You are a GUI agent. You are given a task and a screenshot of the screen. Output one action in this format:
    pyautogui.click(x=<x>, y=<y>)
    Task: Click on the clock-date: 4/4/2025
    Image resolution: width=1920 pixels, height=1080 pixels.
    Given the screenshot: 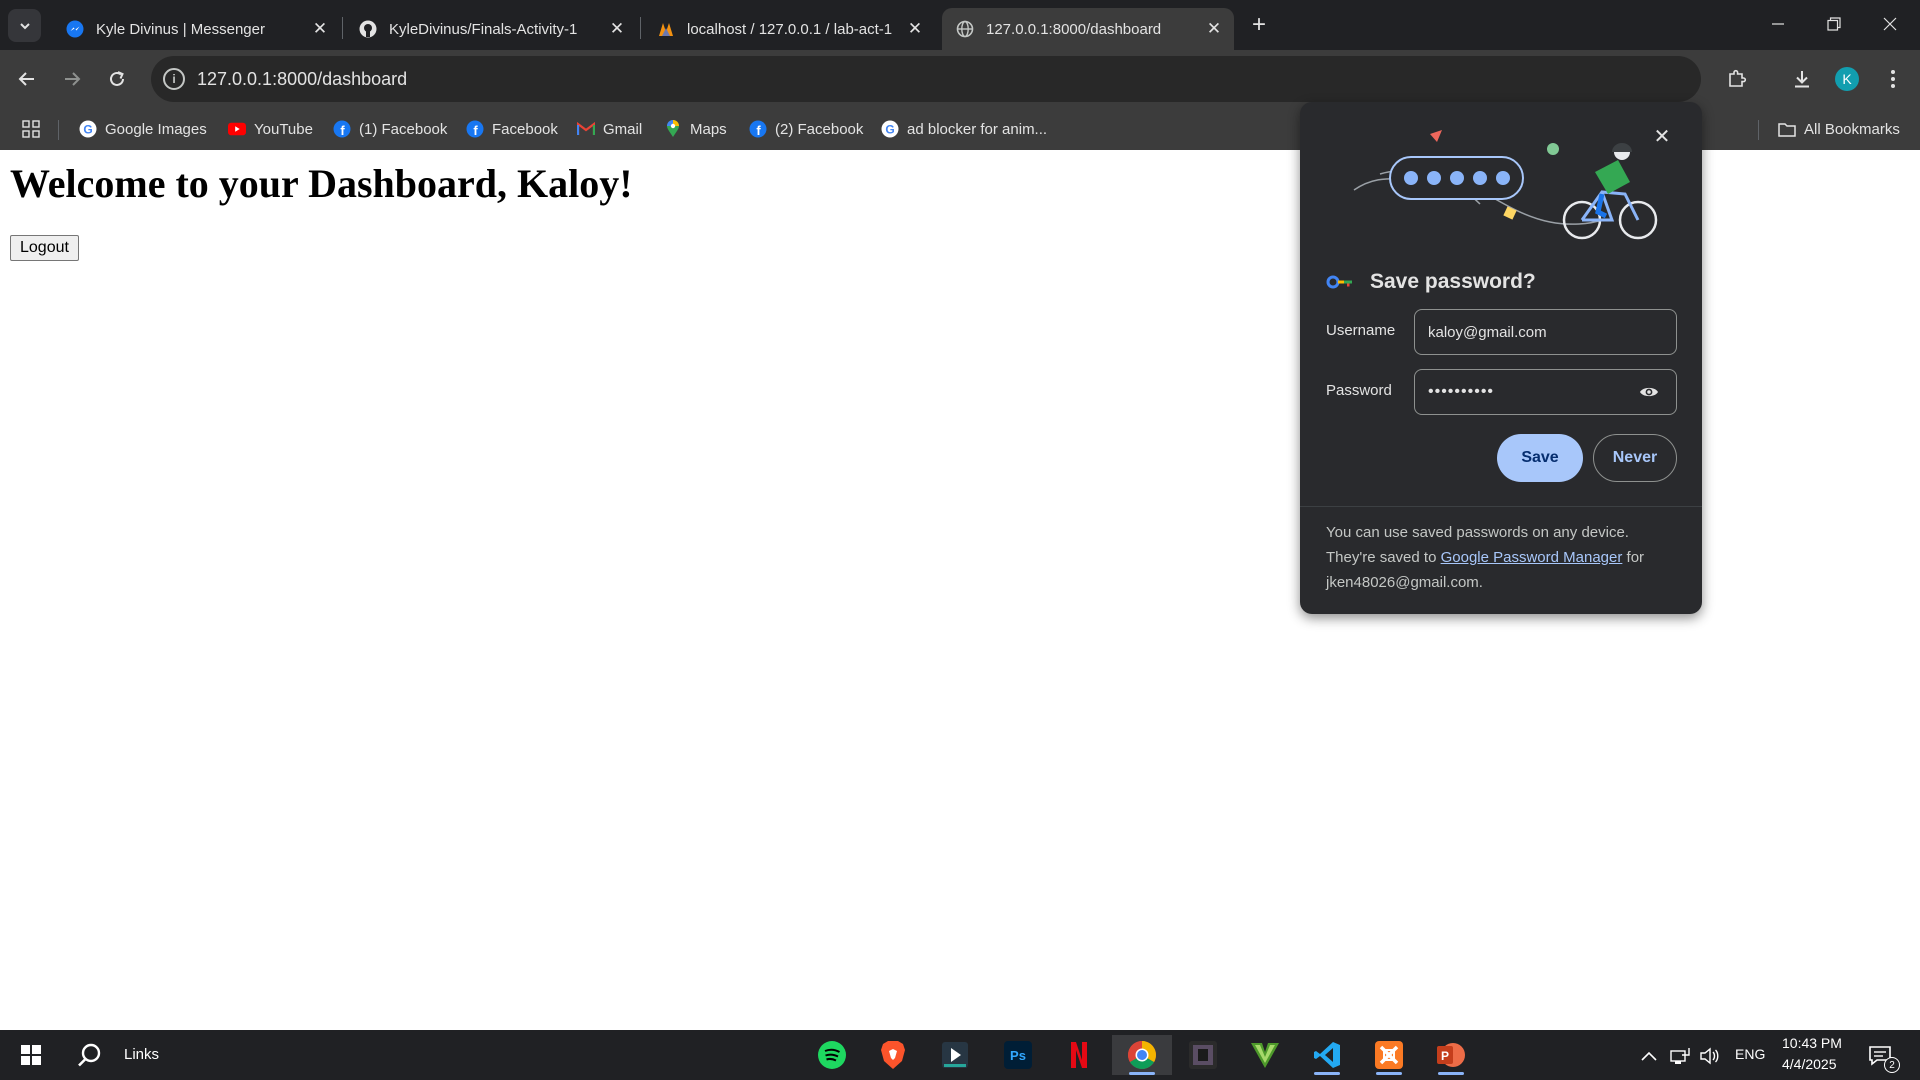 What is the action you would take?
    pyautogui.click(x=1809, y=1064)
    